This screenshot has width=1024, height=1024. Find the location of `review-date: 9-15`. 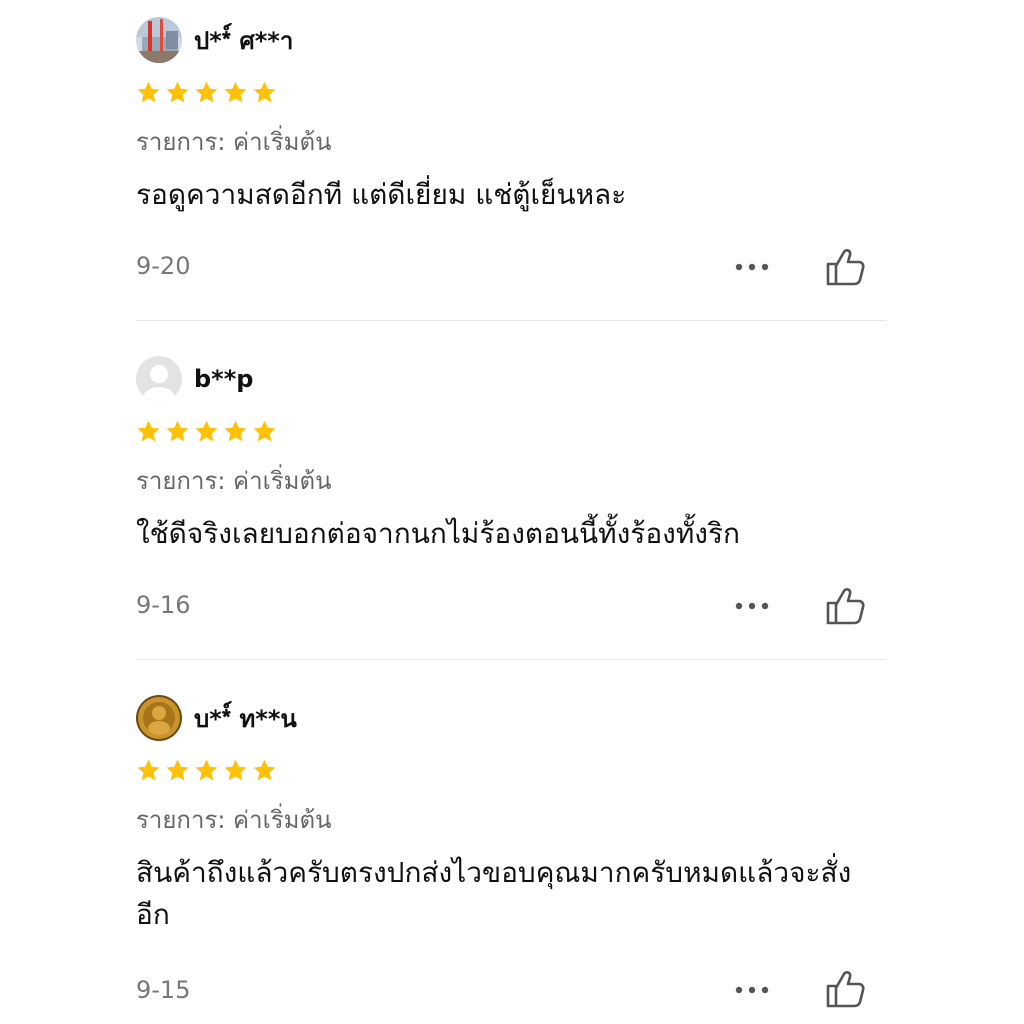

review-date: 9-15 is located at coordinates (163, 990).